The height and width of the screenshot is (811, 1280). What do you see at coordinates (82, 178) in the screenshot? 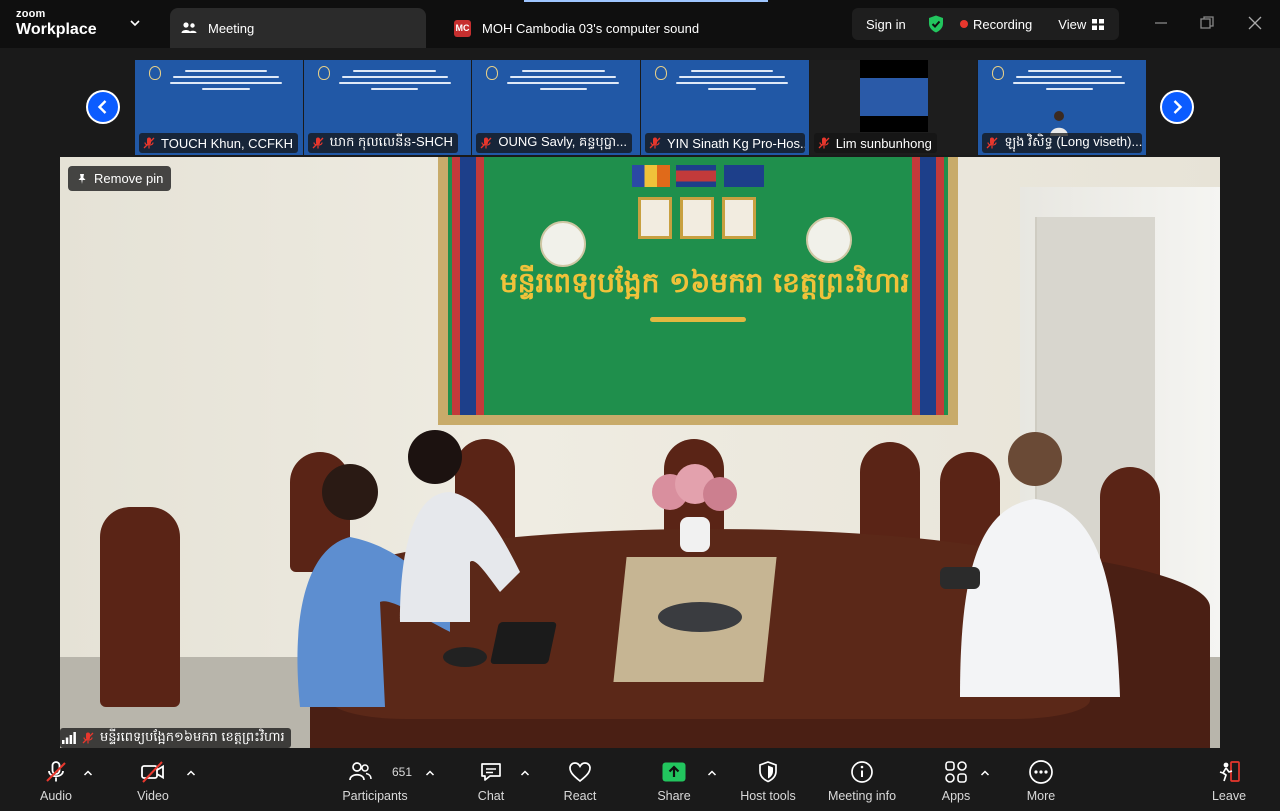
I see `pin-icon` at bounding box center [82, 178].